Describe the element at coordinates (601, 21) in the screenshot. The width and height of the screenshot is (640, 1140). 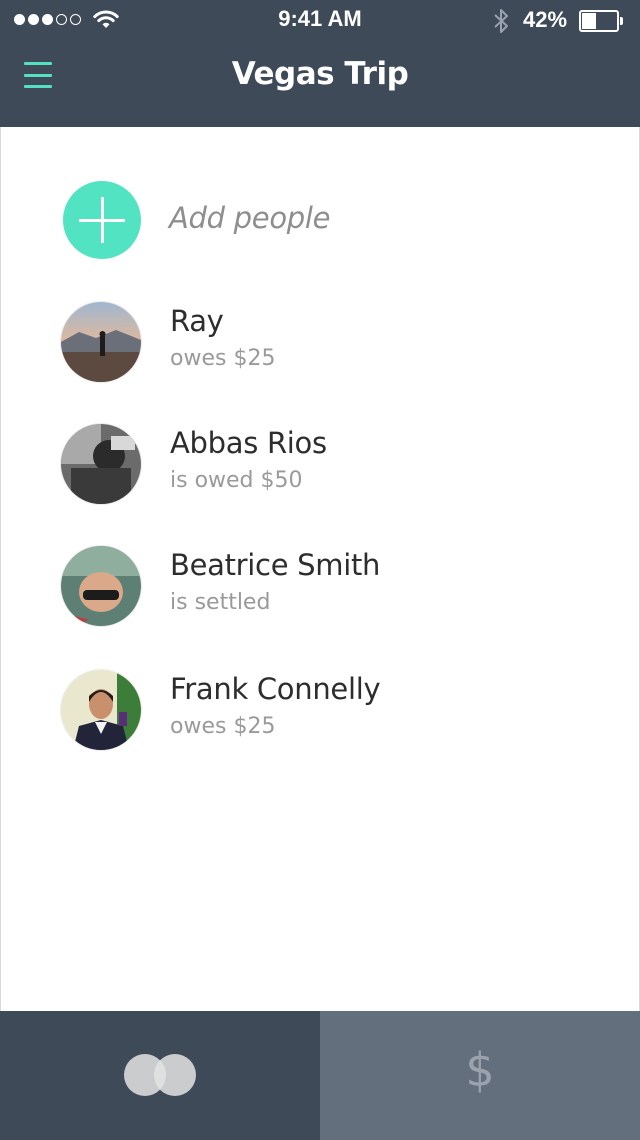
I see `battery-icon` at that location.